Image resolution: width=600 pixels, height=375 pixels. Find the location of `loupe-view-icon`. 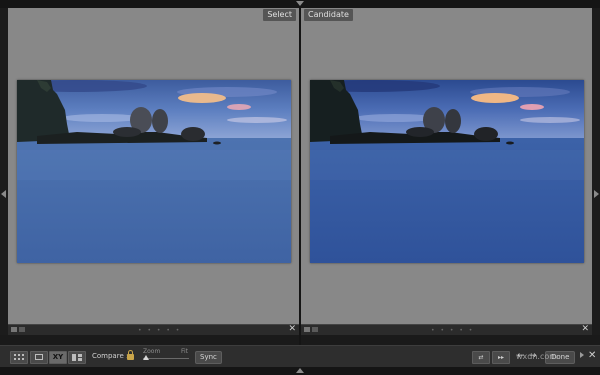

loupe-view-icon is located at coordinates (39, 357).